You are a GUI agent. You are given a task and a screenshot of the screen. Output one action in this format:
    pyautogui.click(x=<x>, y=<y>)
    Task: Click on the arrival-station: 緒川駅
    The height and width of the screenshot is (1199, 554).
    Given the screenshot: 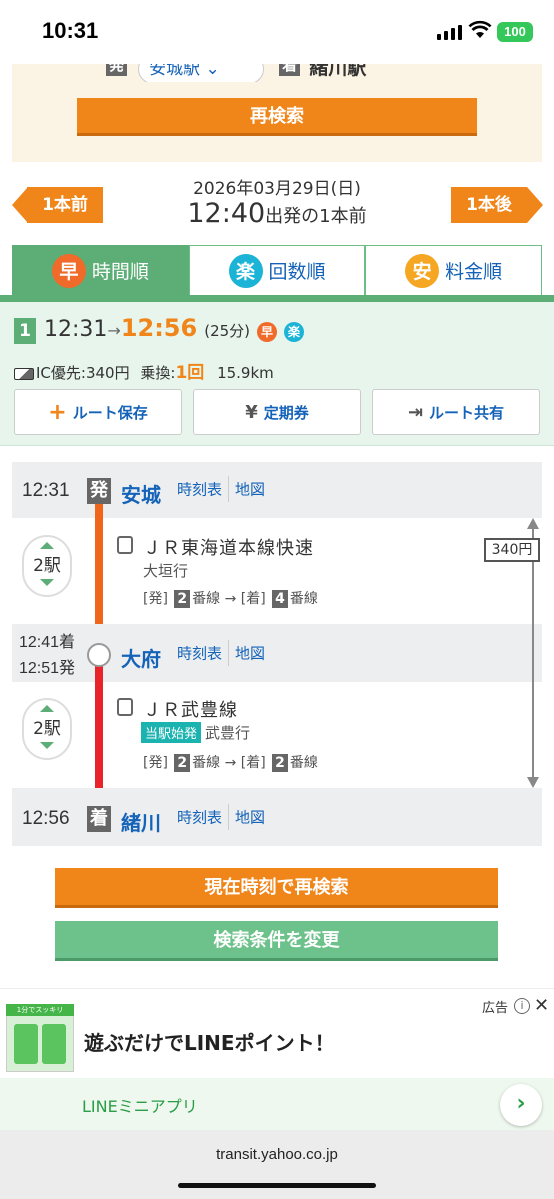 What is the action you would take?
    pyautogui.click(x=338, y=71)
    